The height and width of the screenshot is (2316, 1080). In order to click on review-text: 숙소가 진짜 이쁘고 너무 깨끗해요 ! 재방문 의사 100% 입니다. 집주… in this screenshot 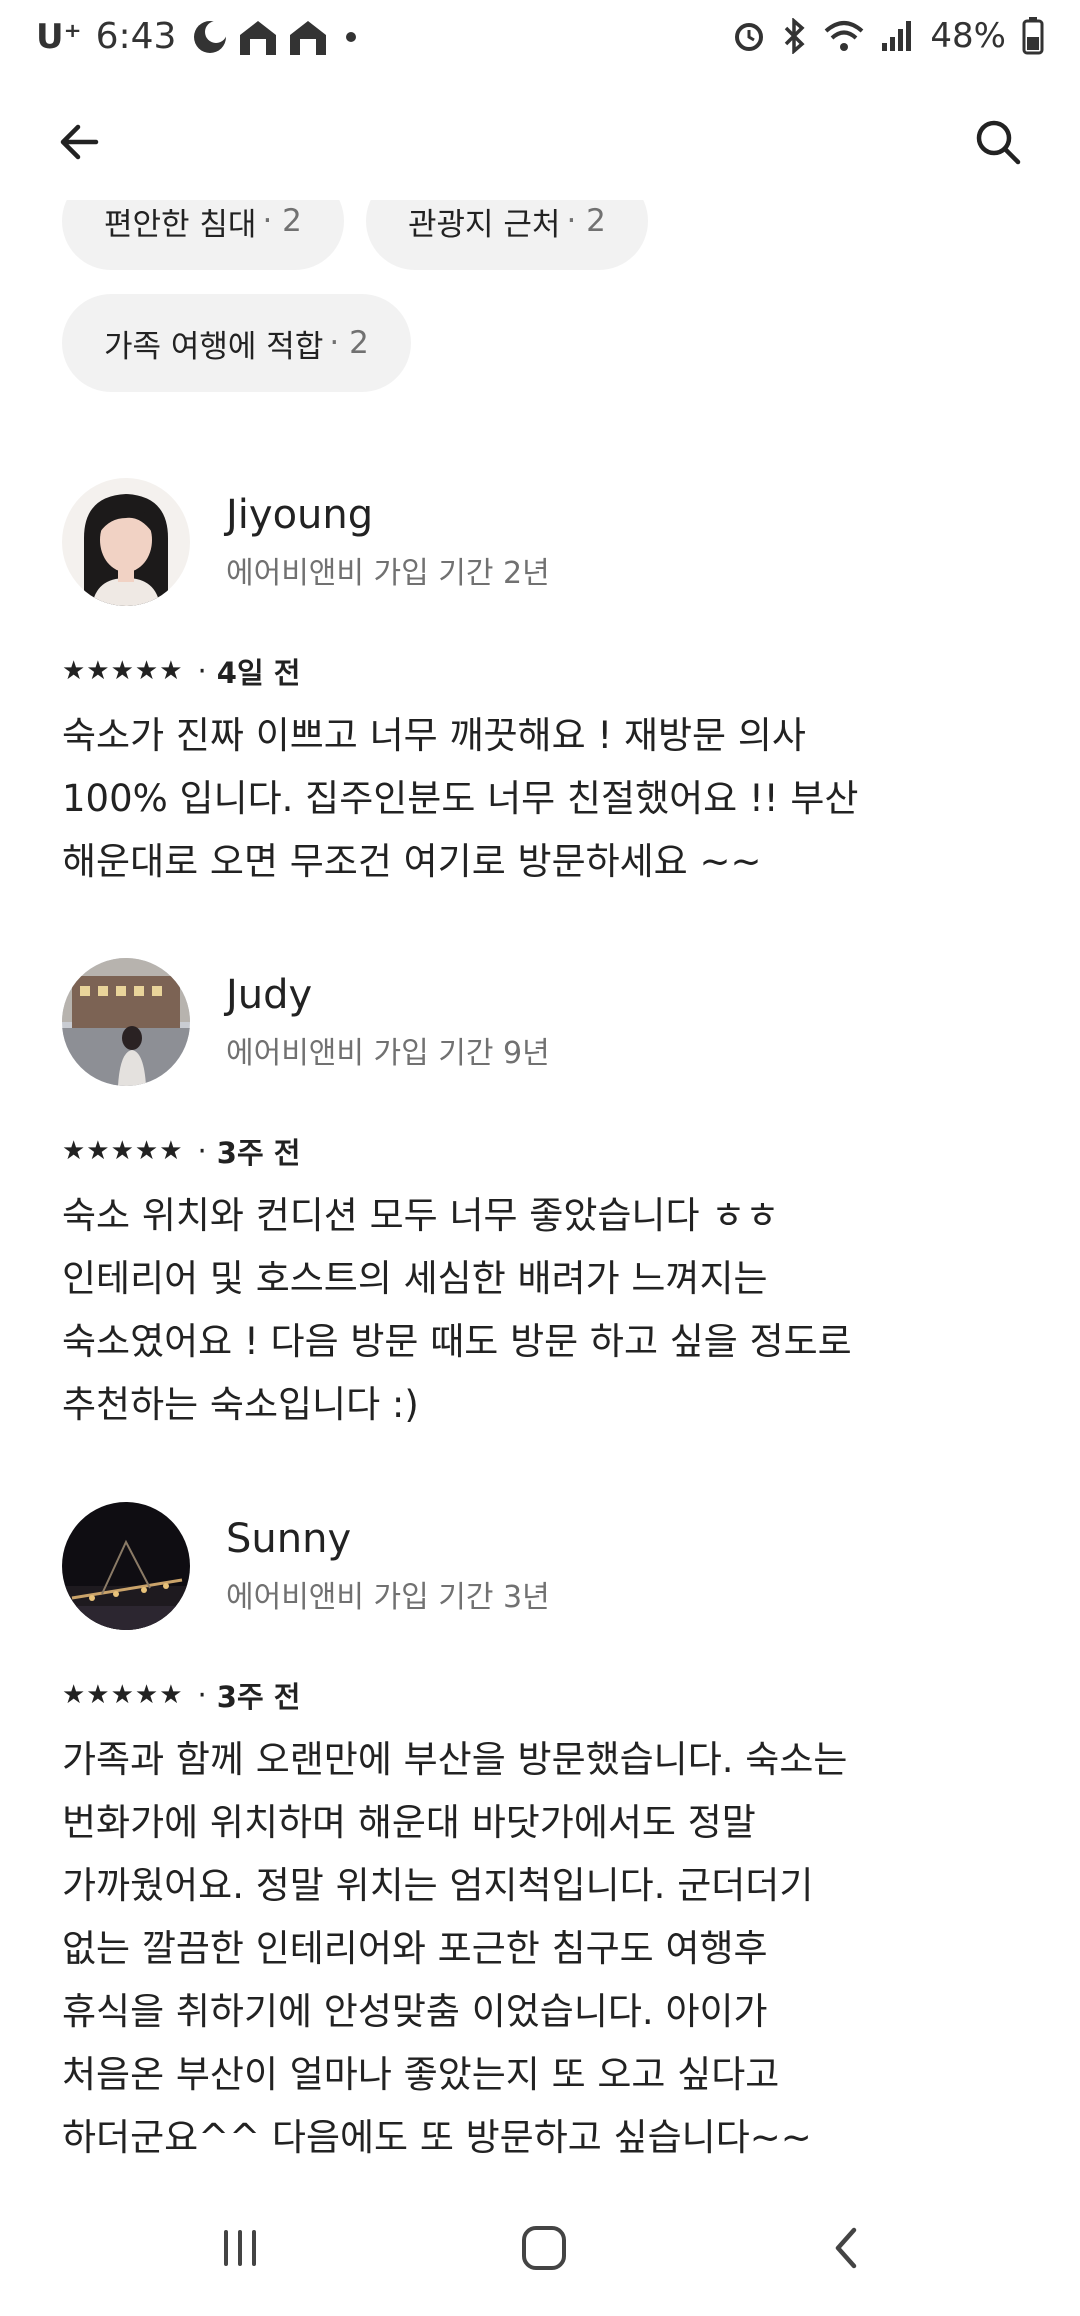, I will do `click(460, 798)`.